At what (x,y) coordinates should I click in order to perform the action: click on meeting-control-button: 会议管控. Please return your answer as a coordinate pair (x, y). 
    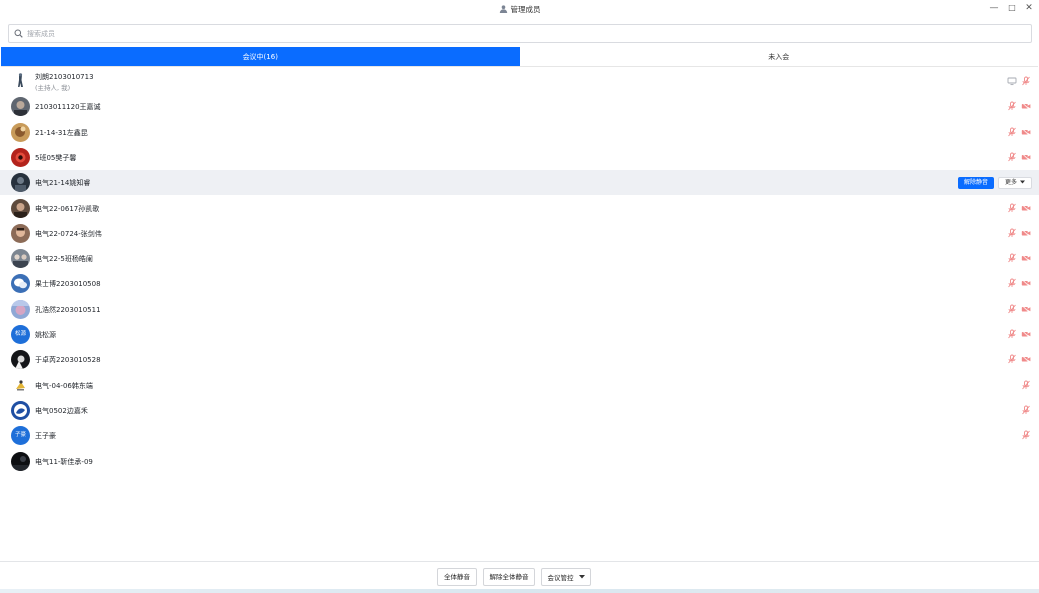
    Looking at the image, I should click on (566, 577).